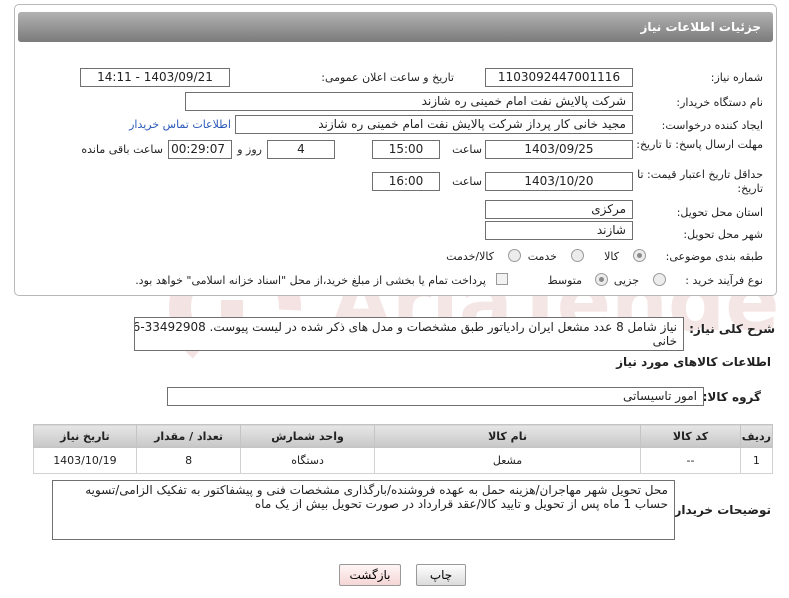  I want to click on province-field: مرکزی, so click(559, 209).